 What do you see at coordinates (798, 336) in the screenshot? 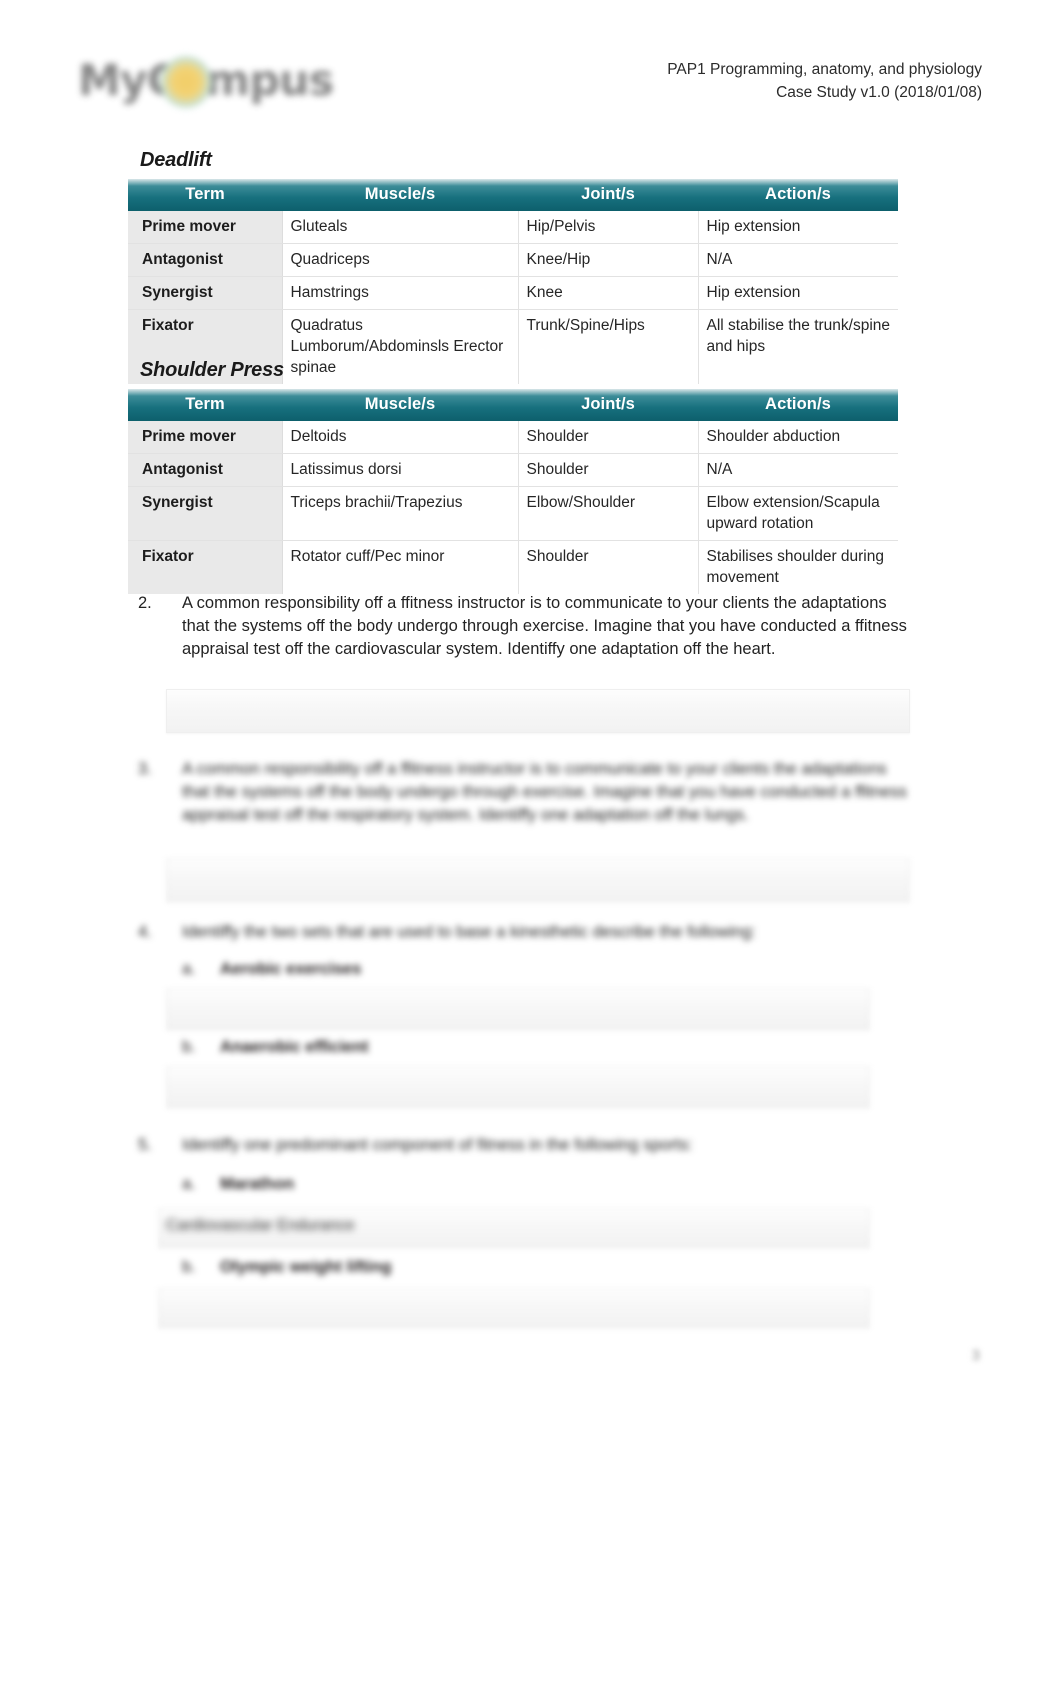
I see `cell-action: All stabilise the trunk/spine and hips` at bounding box center [798, 336].